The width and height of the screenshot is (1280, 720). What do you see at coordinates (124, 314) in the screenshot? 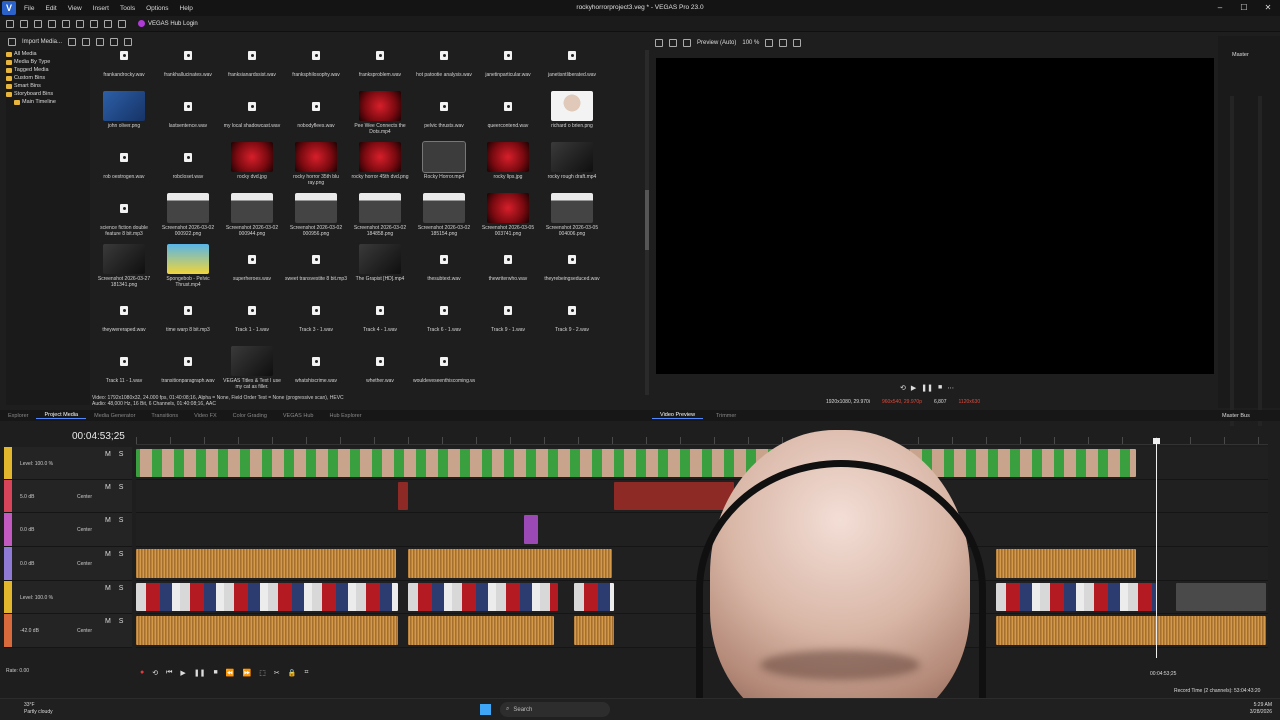
I see `media-item: theywereraped.wav` at bounding box center [124, 314].